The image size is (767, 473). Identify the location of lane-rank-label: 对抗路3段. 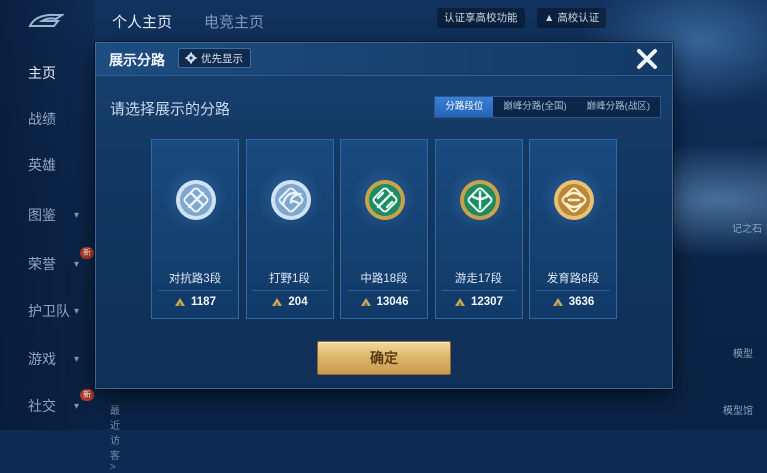
(195, 279).